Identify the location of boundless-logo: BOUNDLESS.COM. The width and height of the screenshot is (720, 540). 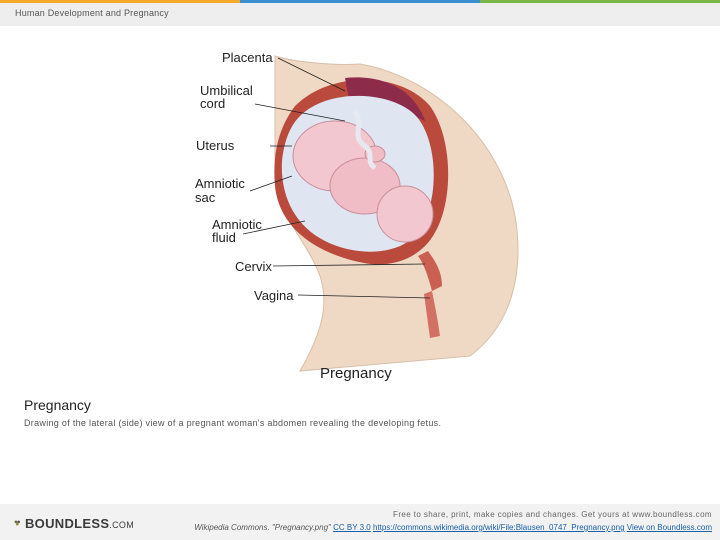
(74, 523).